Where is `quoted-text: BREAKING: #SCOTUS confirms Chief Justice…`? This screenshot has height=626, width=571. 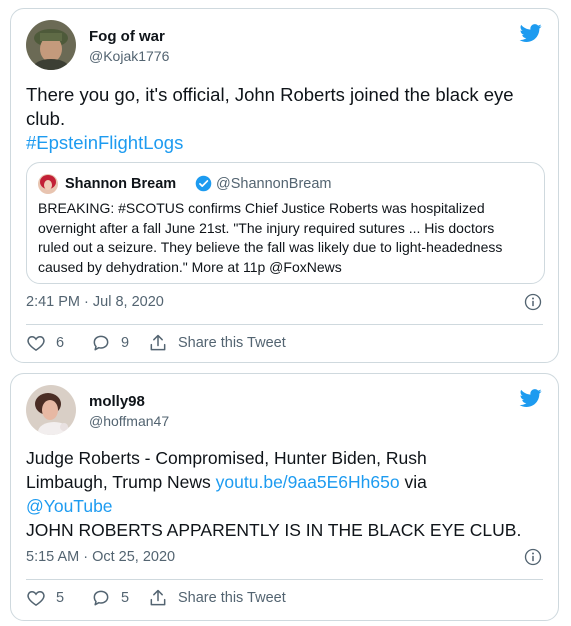
quoted-text: BREAKING: #SCOTUS confirms Chief Justice… is located at coordinates (286, 238).